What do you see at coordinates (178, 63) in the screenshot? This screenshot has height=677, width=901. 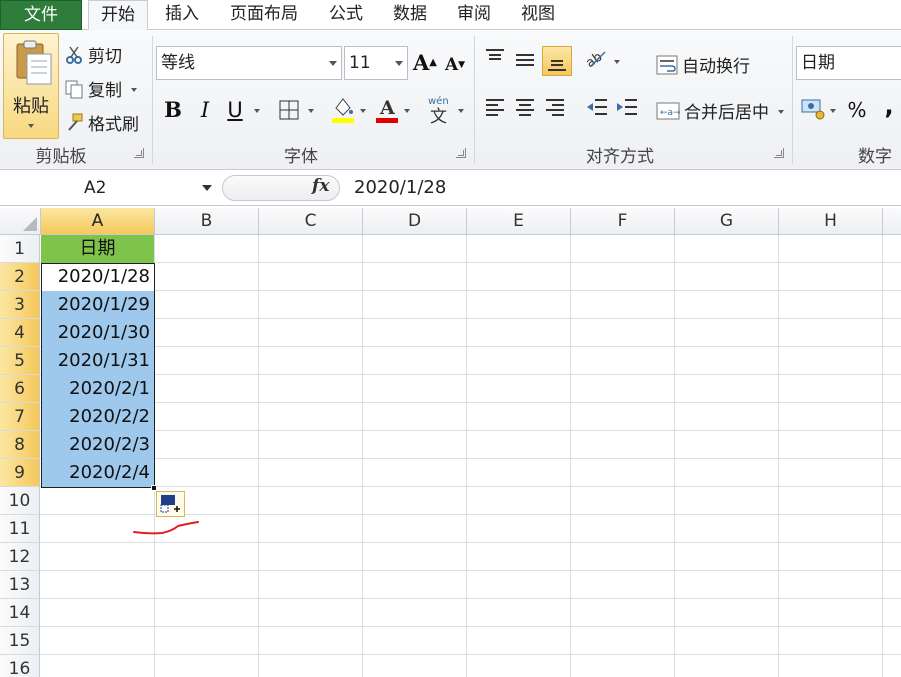 I see `font-name-value: 等线` at bounding box center [178, 63].